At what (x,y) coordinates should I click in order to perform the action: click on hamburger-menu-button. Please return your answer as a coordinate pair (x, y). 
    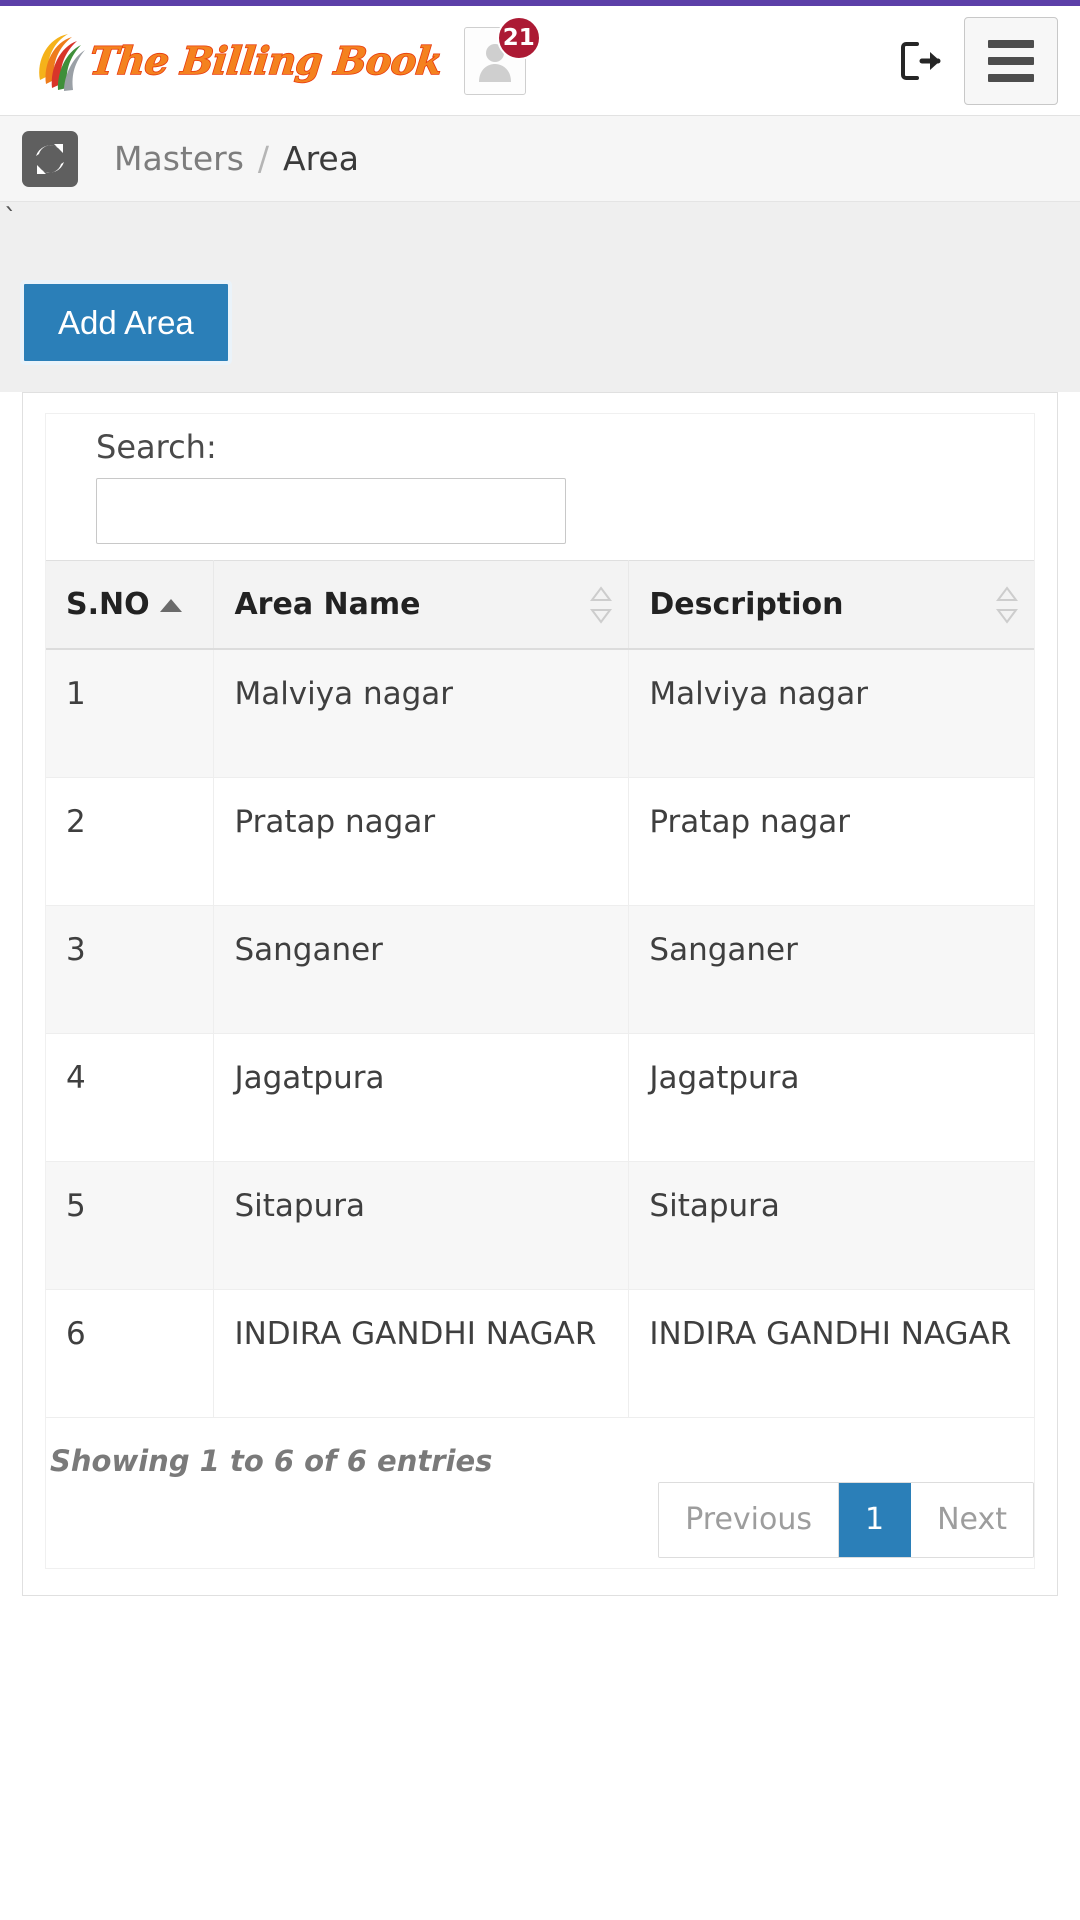
    Looking at the image, I should click on (1011, 60).